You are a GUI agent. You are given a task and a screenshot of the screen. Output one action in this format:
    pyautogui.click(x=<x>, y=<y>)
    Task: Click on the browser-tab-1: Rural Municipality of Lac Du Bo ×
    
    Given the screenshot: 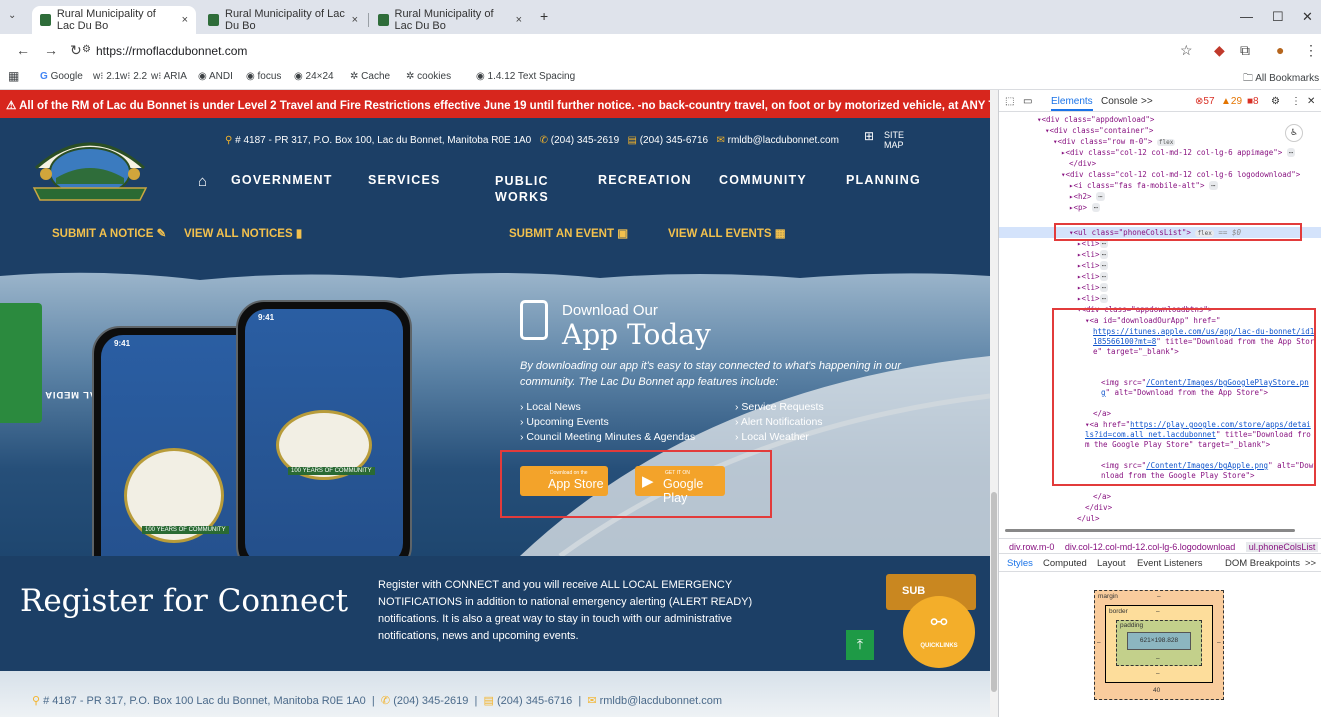 What is the action you would take?
    pyautogui.click(x=114, y=20)
    